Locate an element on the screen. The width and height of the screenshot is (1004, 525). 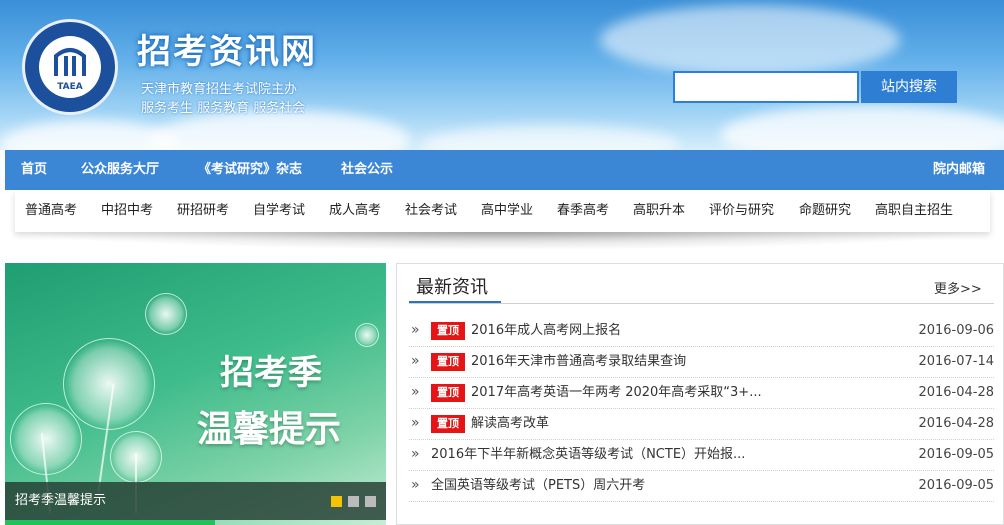
news-date: 2016-07-14 is located at coordinates (956, 361).